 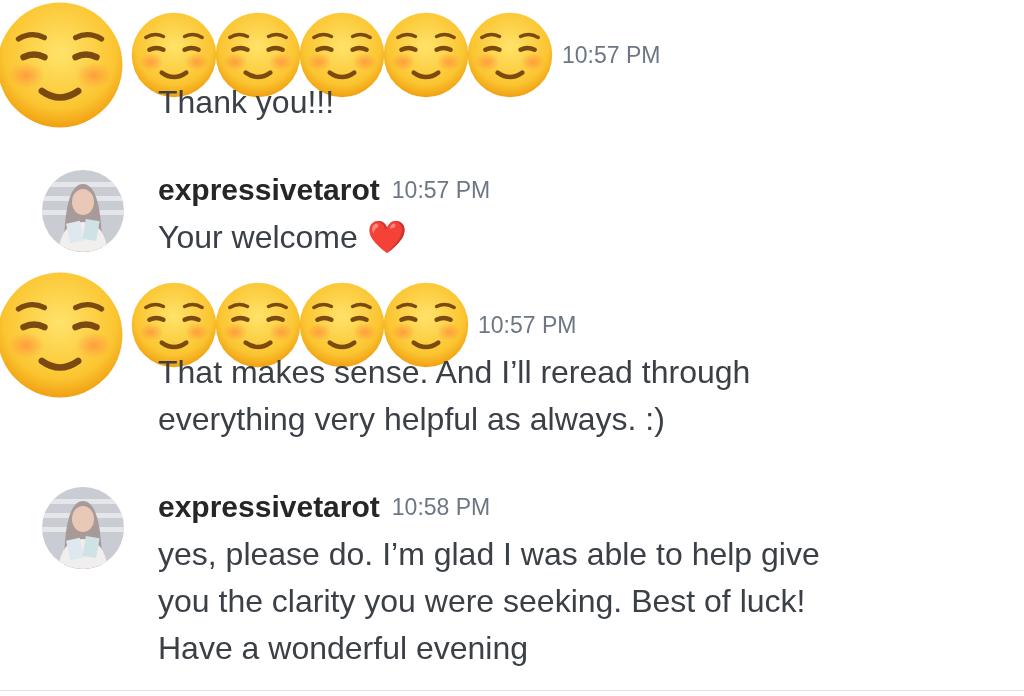 What do you see at coordinates (247, 102) in the screenshot?
I see `message-text: Thank you!!!` at bounding box center [247, 102].